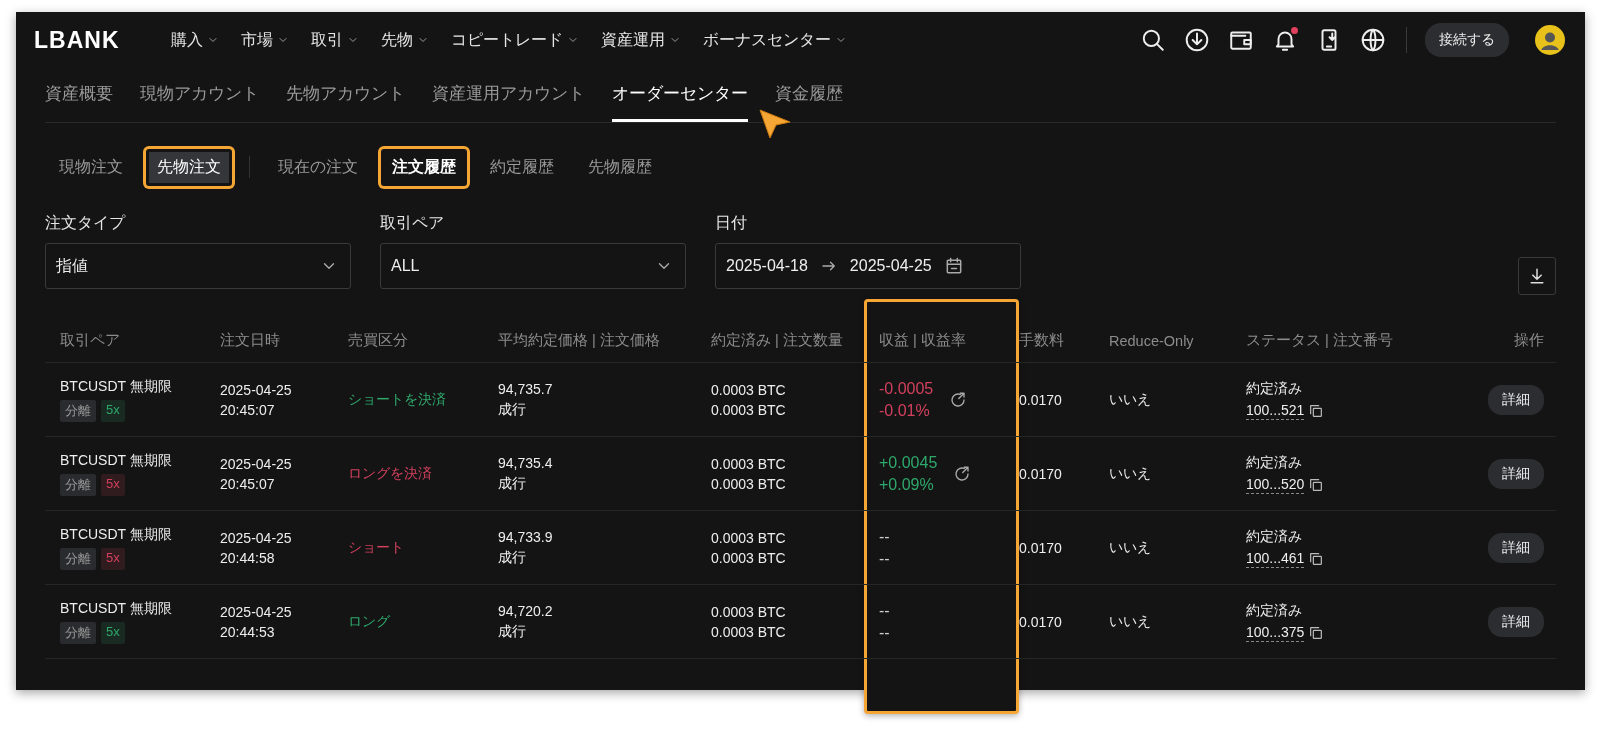  What do you see at coordinates (248, 631) in the screenshot?
I see `order-time: 20:44:53` at bounding box center [248, 631].